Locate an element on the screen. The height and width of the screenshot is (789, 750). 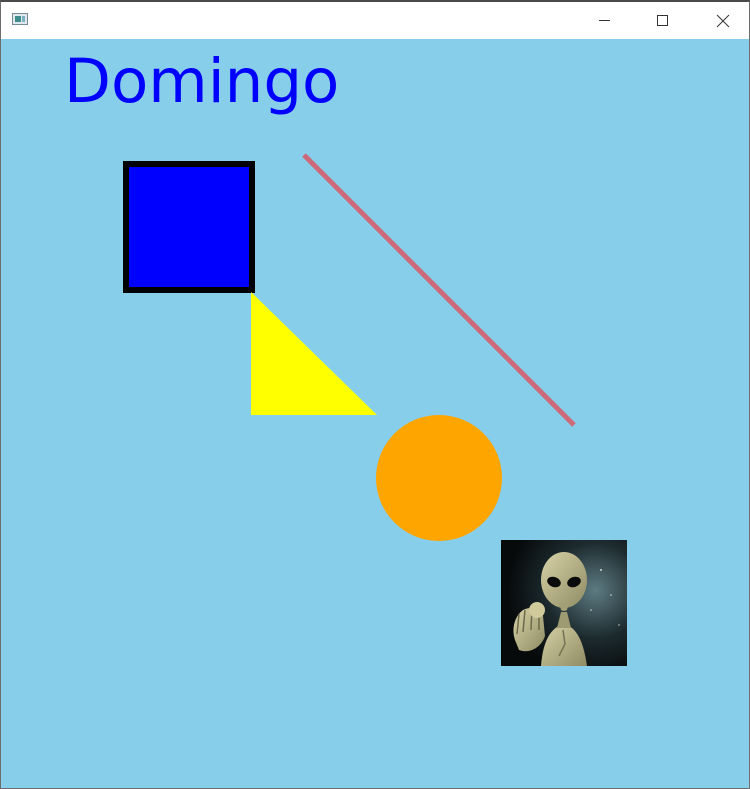
icon-pane-right is located at coordinates (23, 19).